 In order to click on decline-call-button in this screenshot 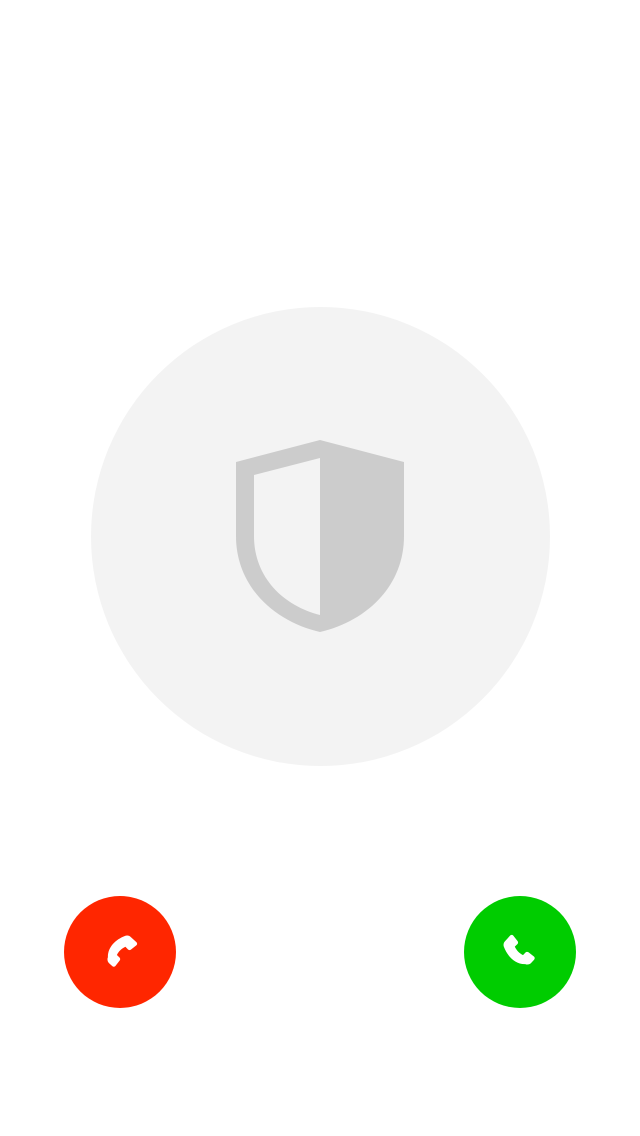, I will do `click(120, 952)`.